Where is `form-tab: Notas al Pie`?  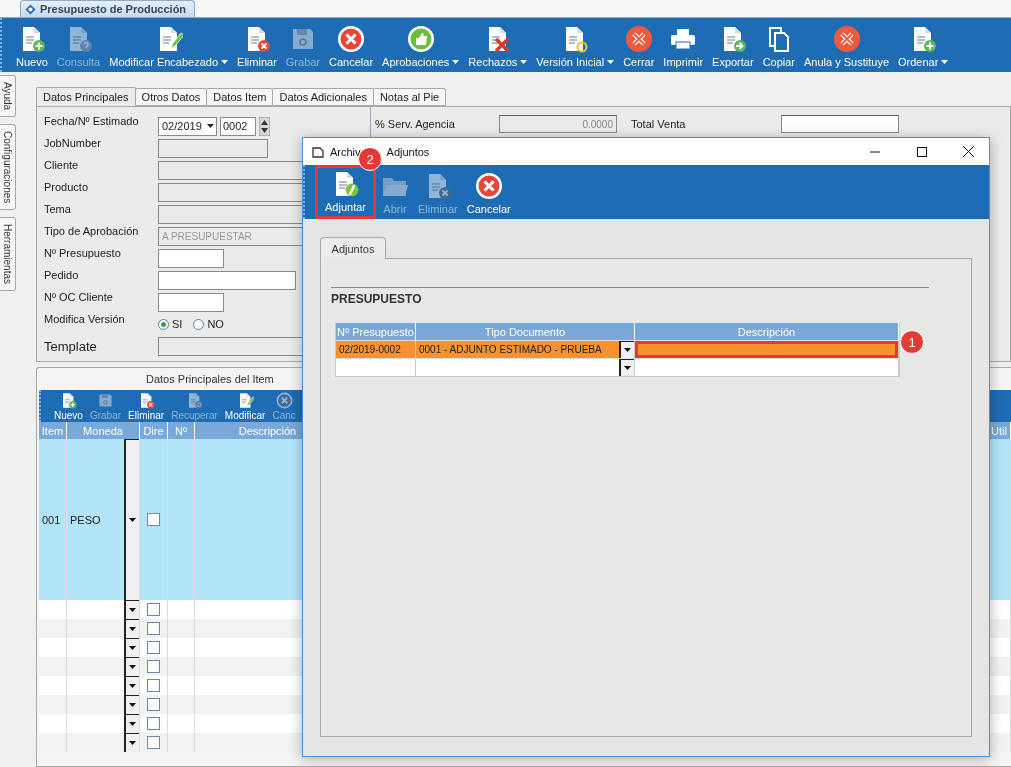
form-tab: Notas al Pie is located at coordinates (409, 97).